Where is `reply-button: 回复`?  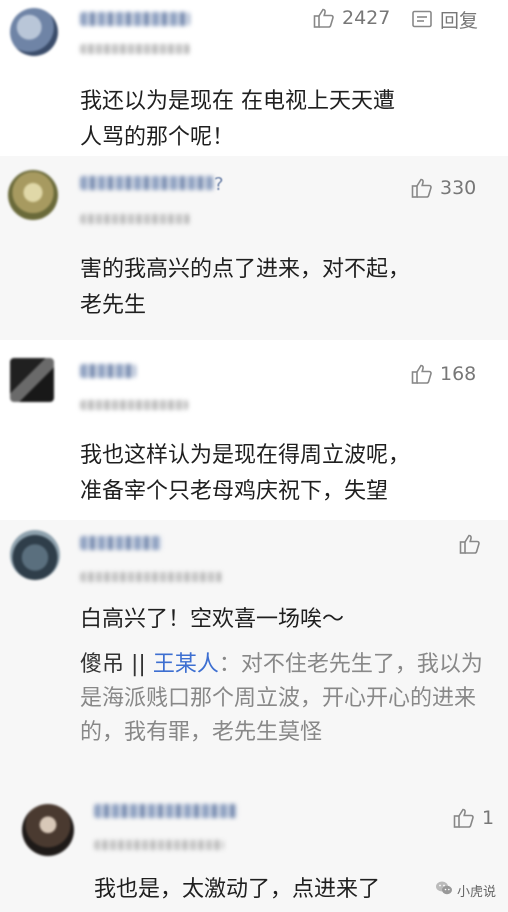 reply-button: 回复 is located at coordinates (444, 19).